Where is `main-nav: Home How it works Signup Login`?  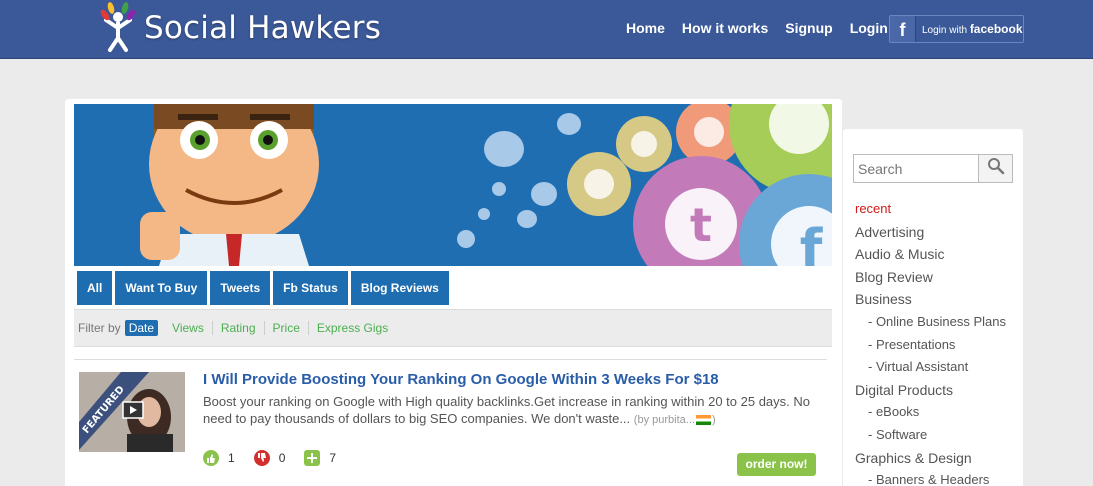
main-nav: Home How it works Signup Login is located at coordinates (765, 28).